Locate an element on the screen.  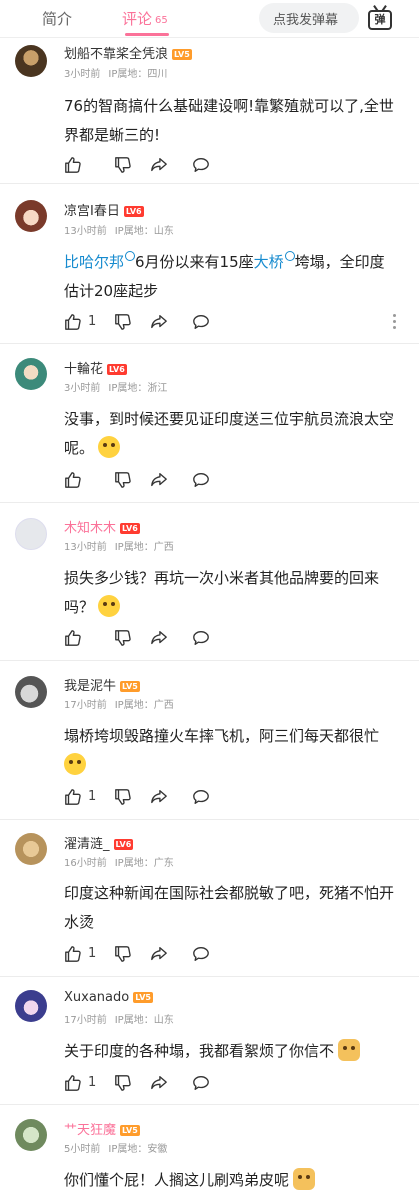
username: 十輪花 LV6 is located at coordinates (95, 367).